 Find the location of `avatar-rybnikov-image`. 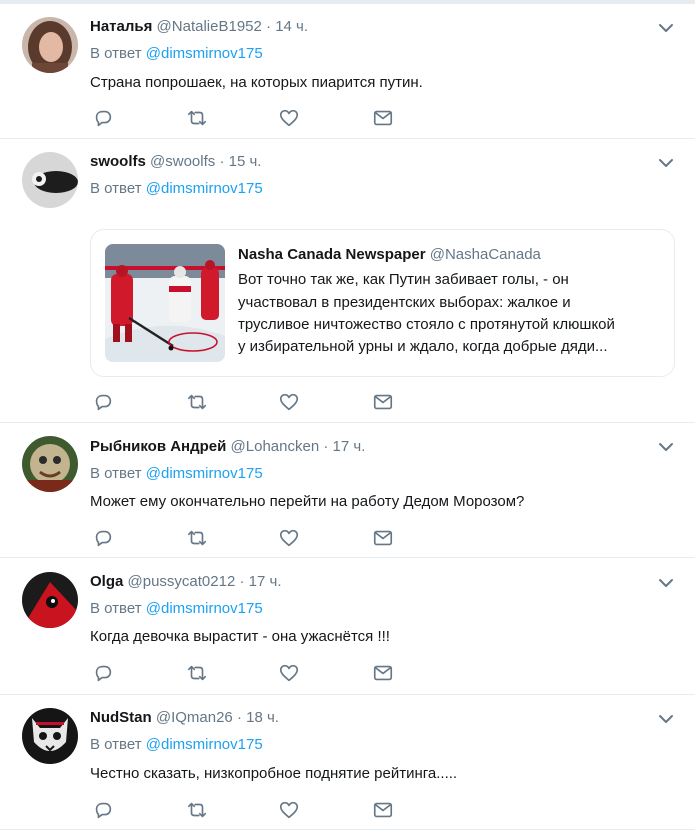

avatar-rybnikov-image is located at coordinates (50, 464).